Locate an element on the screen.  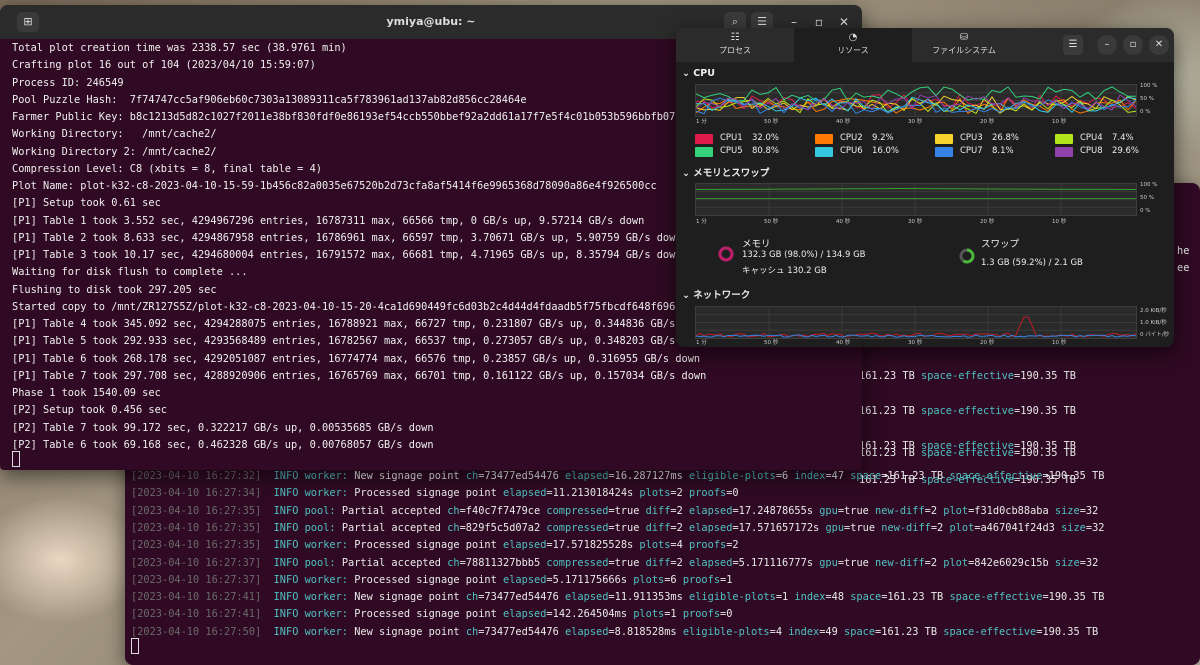
disk-icon: ⛁ is located at coordinates (964, 37).